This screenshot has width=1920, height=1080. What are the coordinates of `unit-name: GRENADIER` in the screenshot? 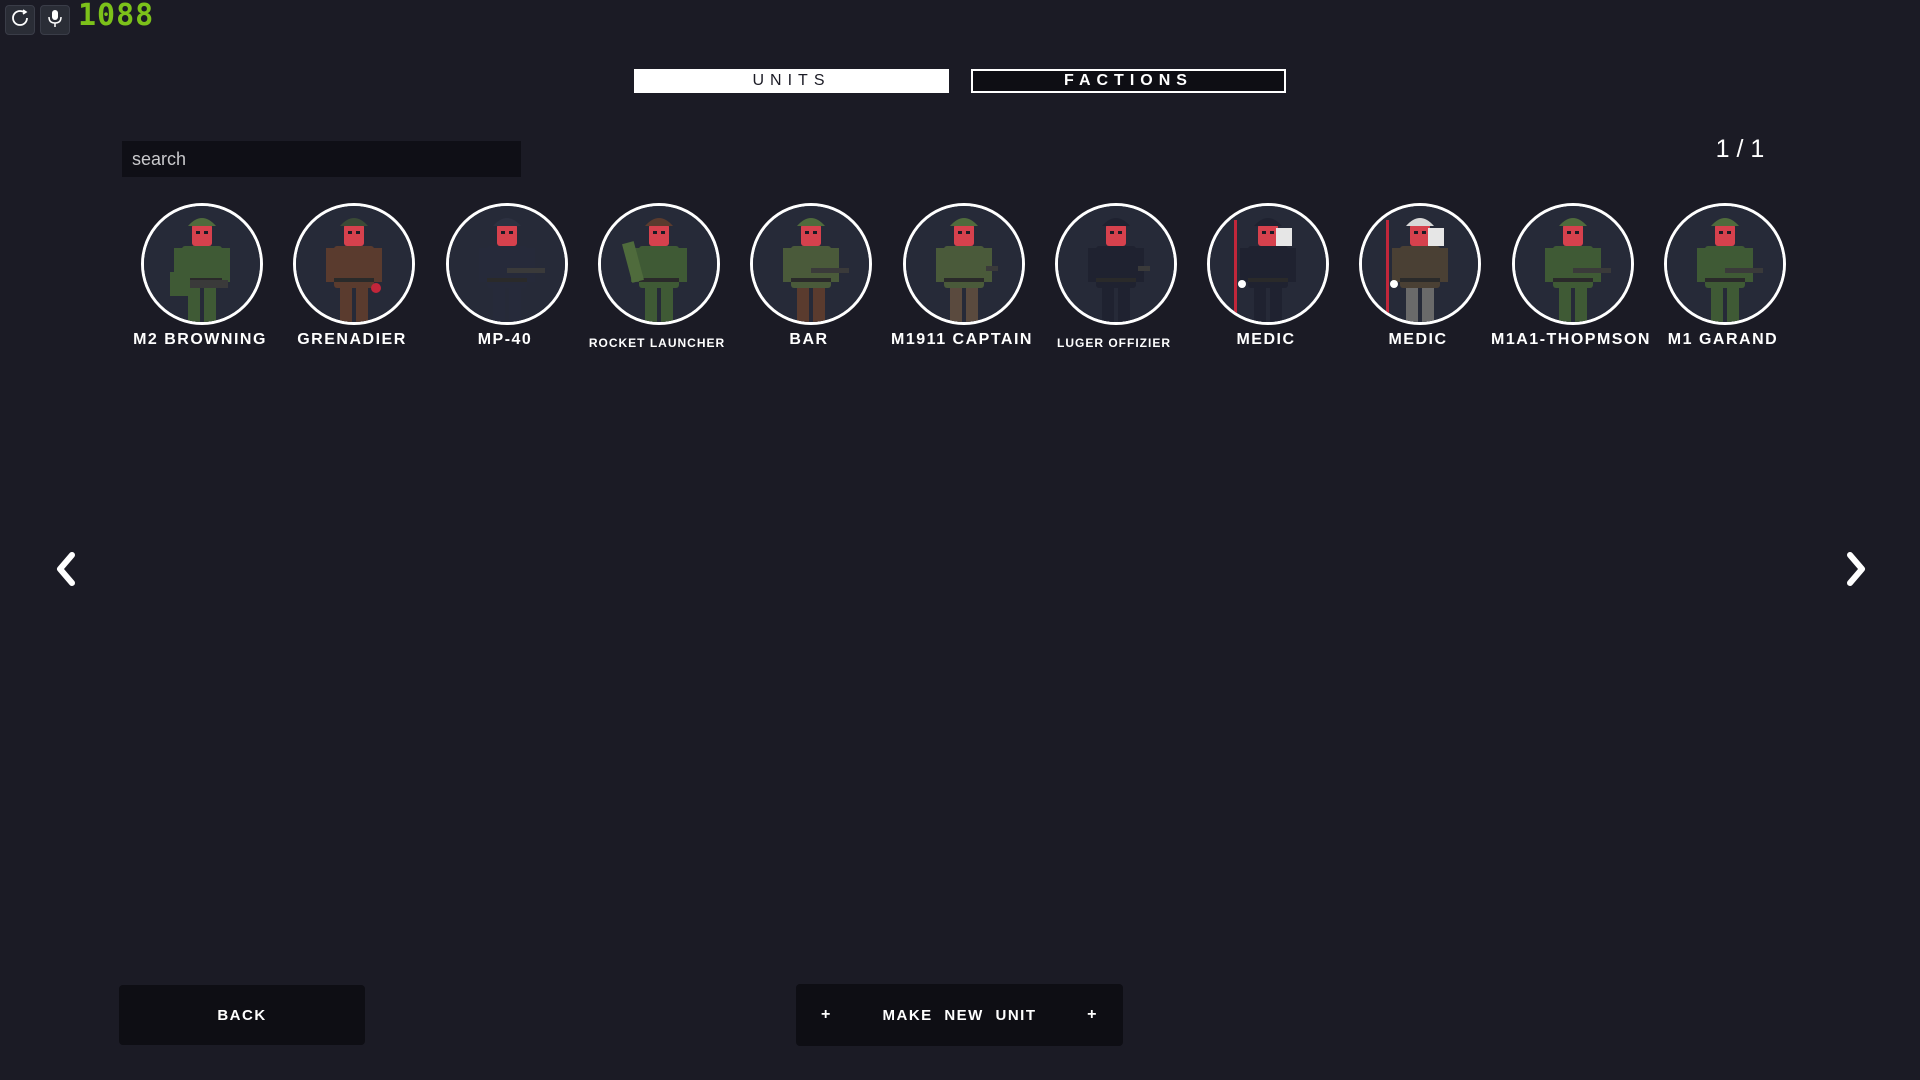 It's located at (352, 339).